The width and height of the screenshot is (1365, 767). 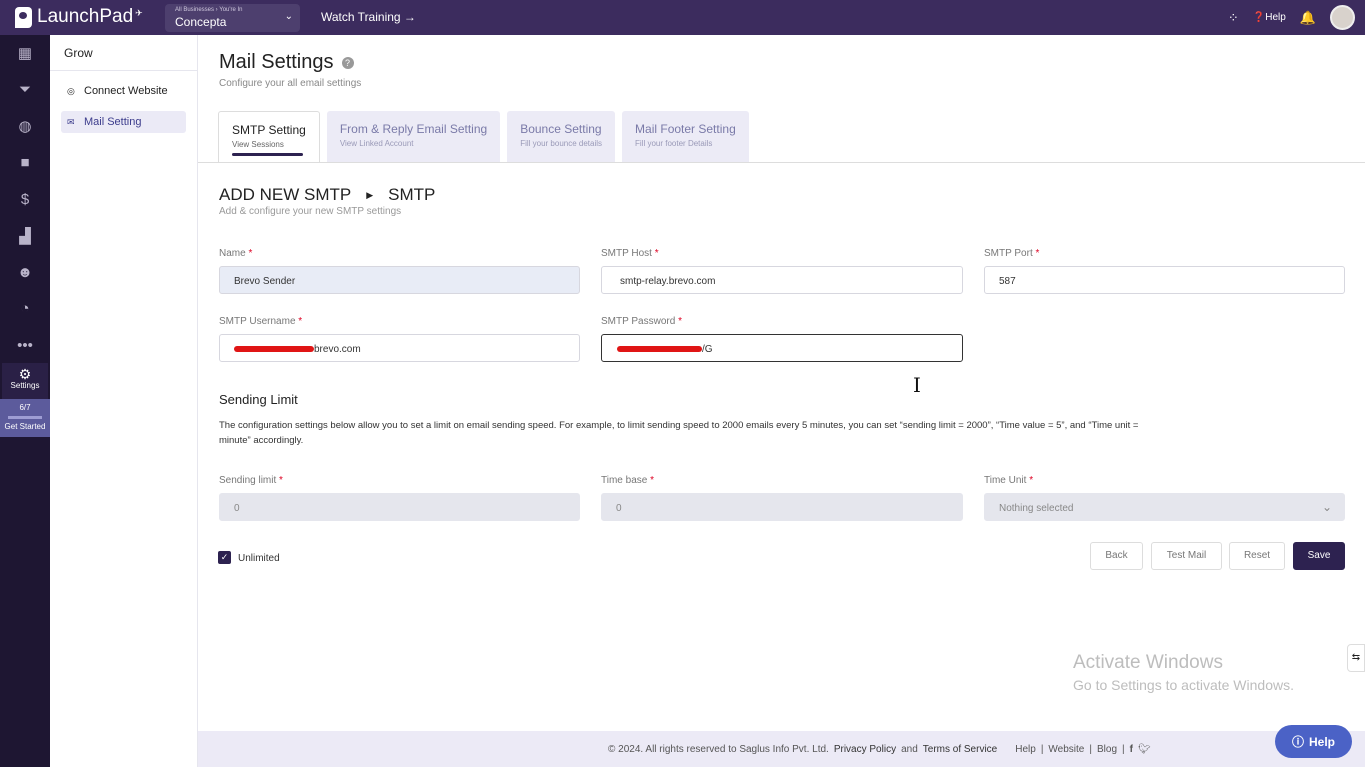 What do you see at coordinates (123, 122) in the screenshot?
I see `subnav-item-mail-setting: ✉ Mail Setting` at bounding box center [123, 122].